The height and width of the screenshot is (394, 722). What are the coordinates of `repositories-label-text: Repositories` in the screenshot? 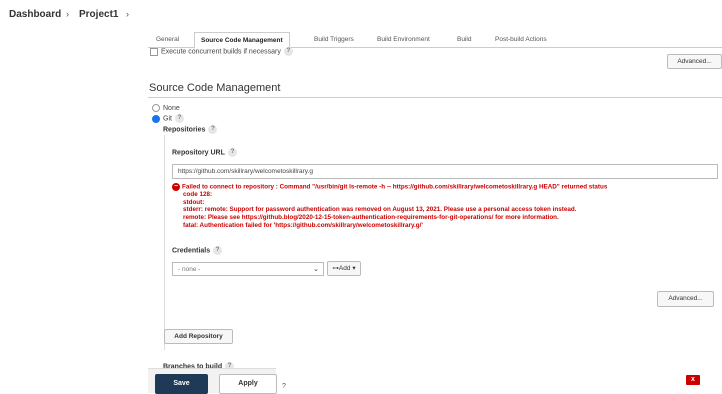 It's located at (184, 130).